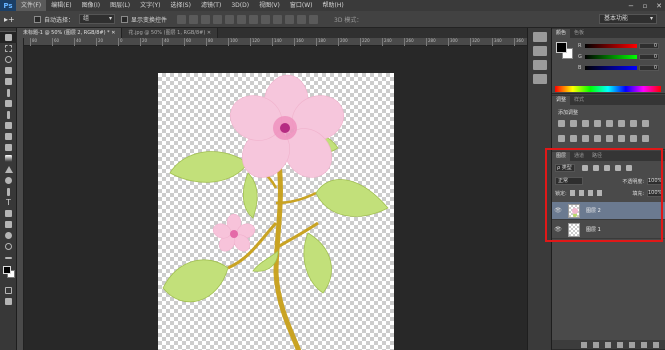 The height and width of the screenshot is (350, 665). Describe the element at coordinates (572, 193) in the screenshot. I see `lock-transparent-icon` at that location.